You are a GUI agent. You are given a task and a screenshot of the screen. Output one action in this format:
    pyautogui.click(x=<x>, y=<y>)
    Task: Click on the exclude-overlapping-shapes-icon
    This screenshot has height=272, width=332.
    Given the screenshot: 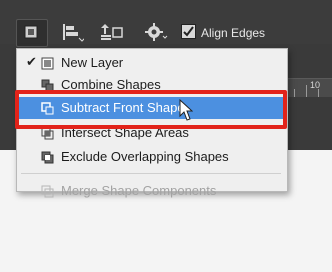 What is the action you would take?
    pyautogui.click(x=47, y=157)
    